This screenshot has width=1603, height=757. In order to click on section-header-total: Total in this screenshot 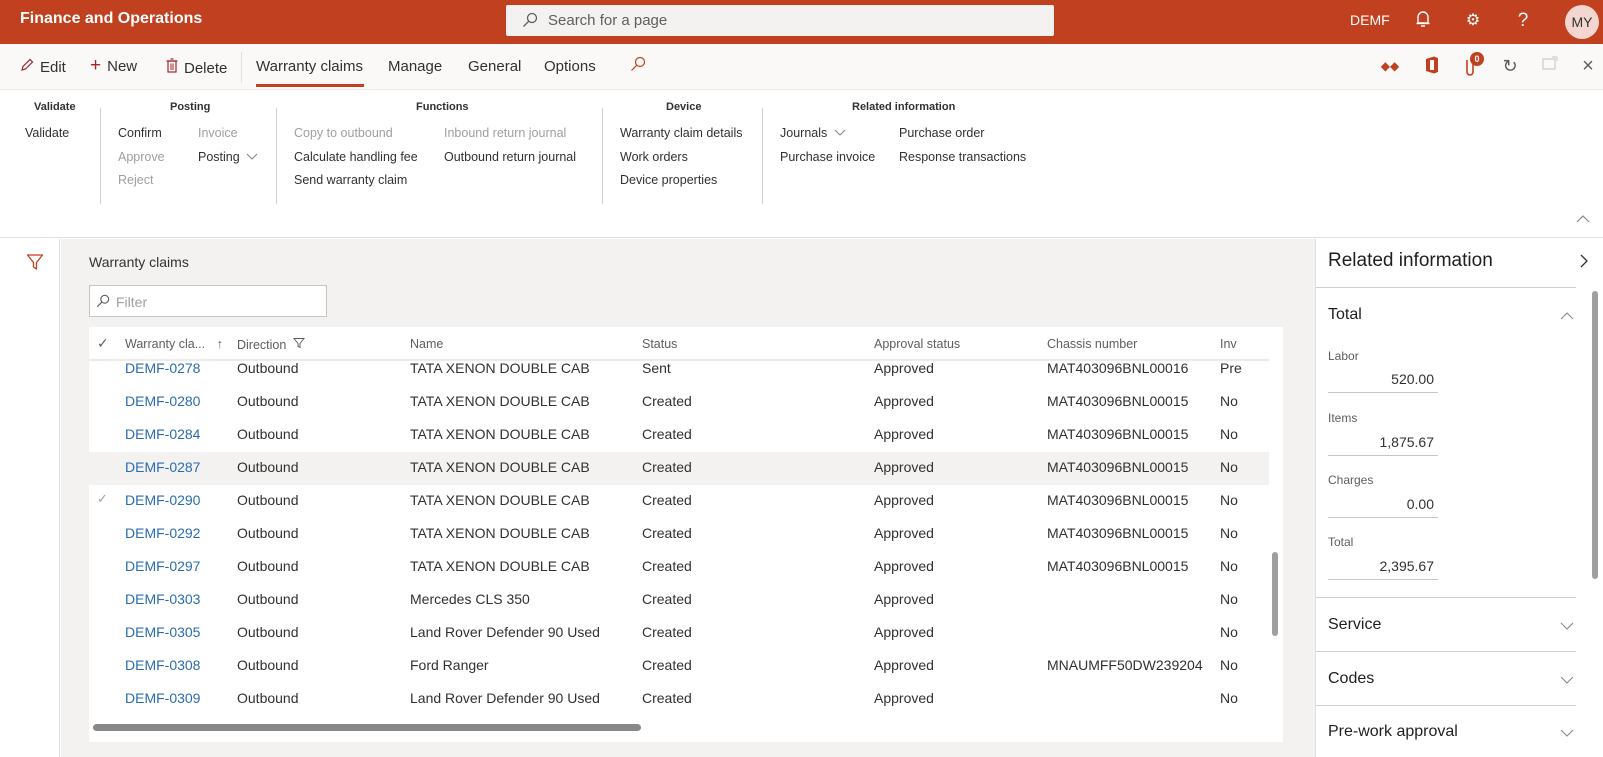, I will do `click(1345, 315)`.